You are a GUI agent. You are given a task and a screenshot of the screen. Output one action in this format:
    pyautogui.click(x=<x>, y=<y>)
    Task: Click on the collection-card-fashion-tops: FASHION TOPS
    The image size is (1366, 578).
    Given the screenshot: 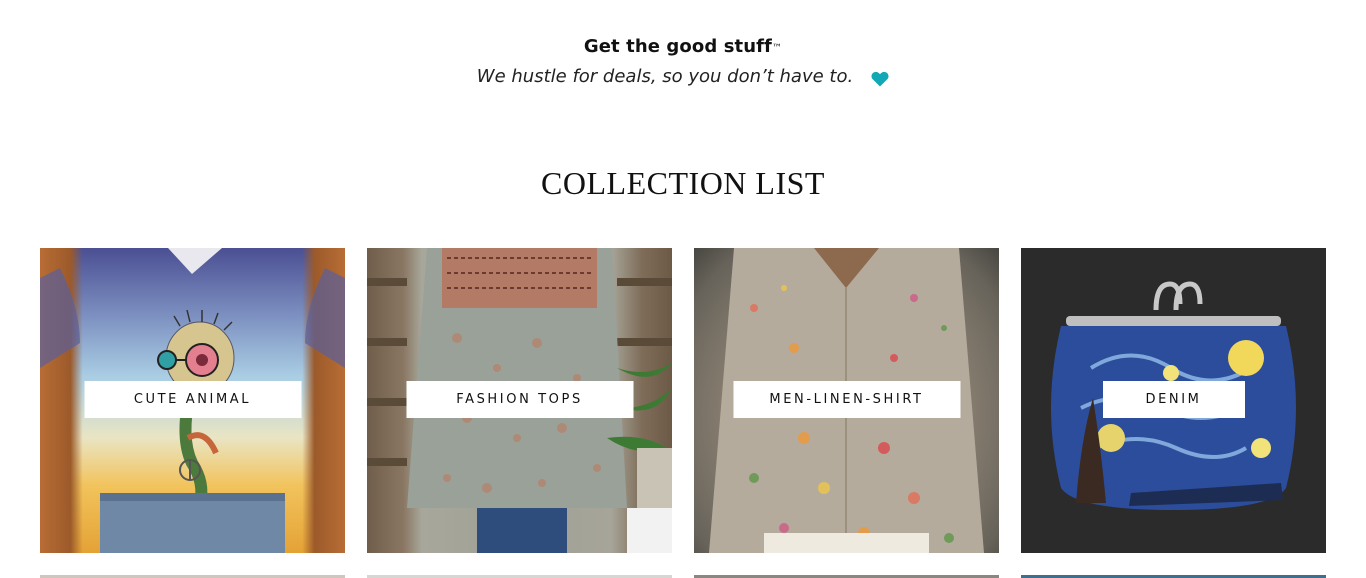 What is the action you would take?
    pyautogui.click(x=519, y=400)
    